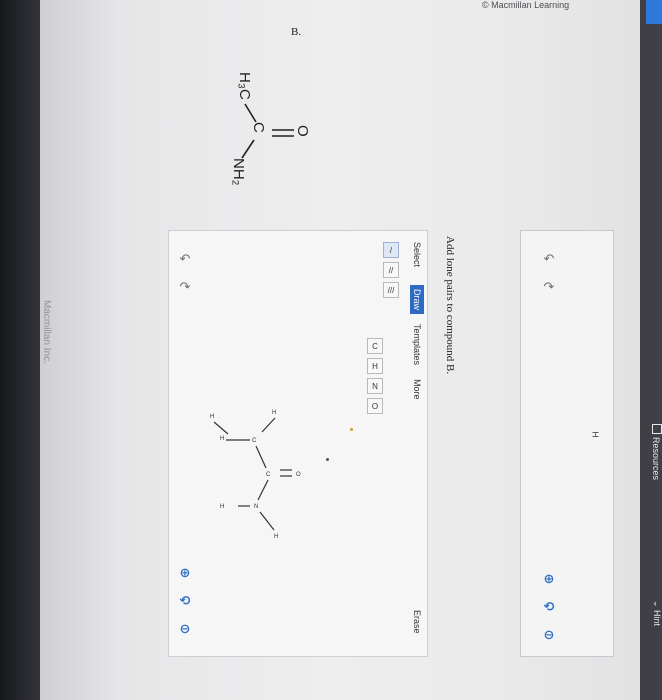 This screenshot has width=662, height=700. What do you see at coordinates (417, 389) in the screenshot?
I see `tab-more: More` at bounding box center [417, 389].